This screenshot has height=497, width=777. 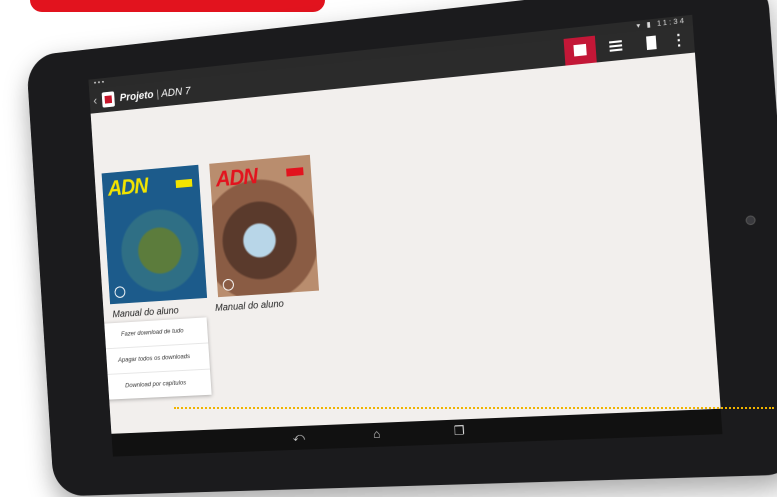 What do you see at coordinates (377, 434) in the screenshot?
I see `nav-home-icon: ⌂` at bounding box center [377, 434].